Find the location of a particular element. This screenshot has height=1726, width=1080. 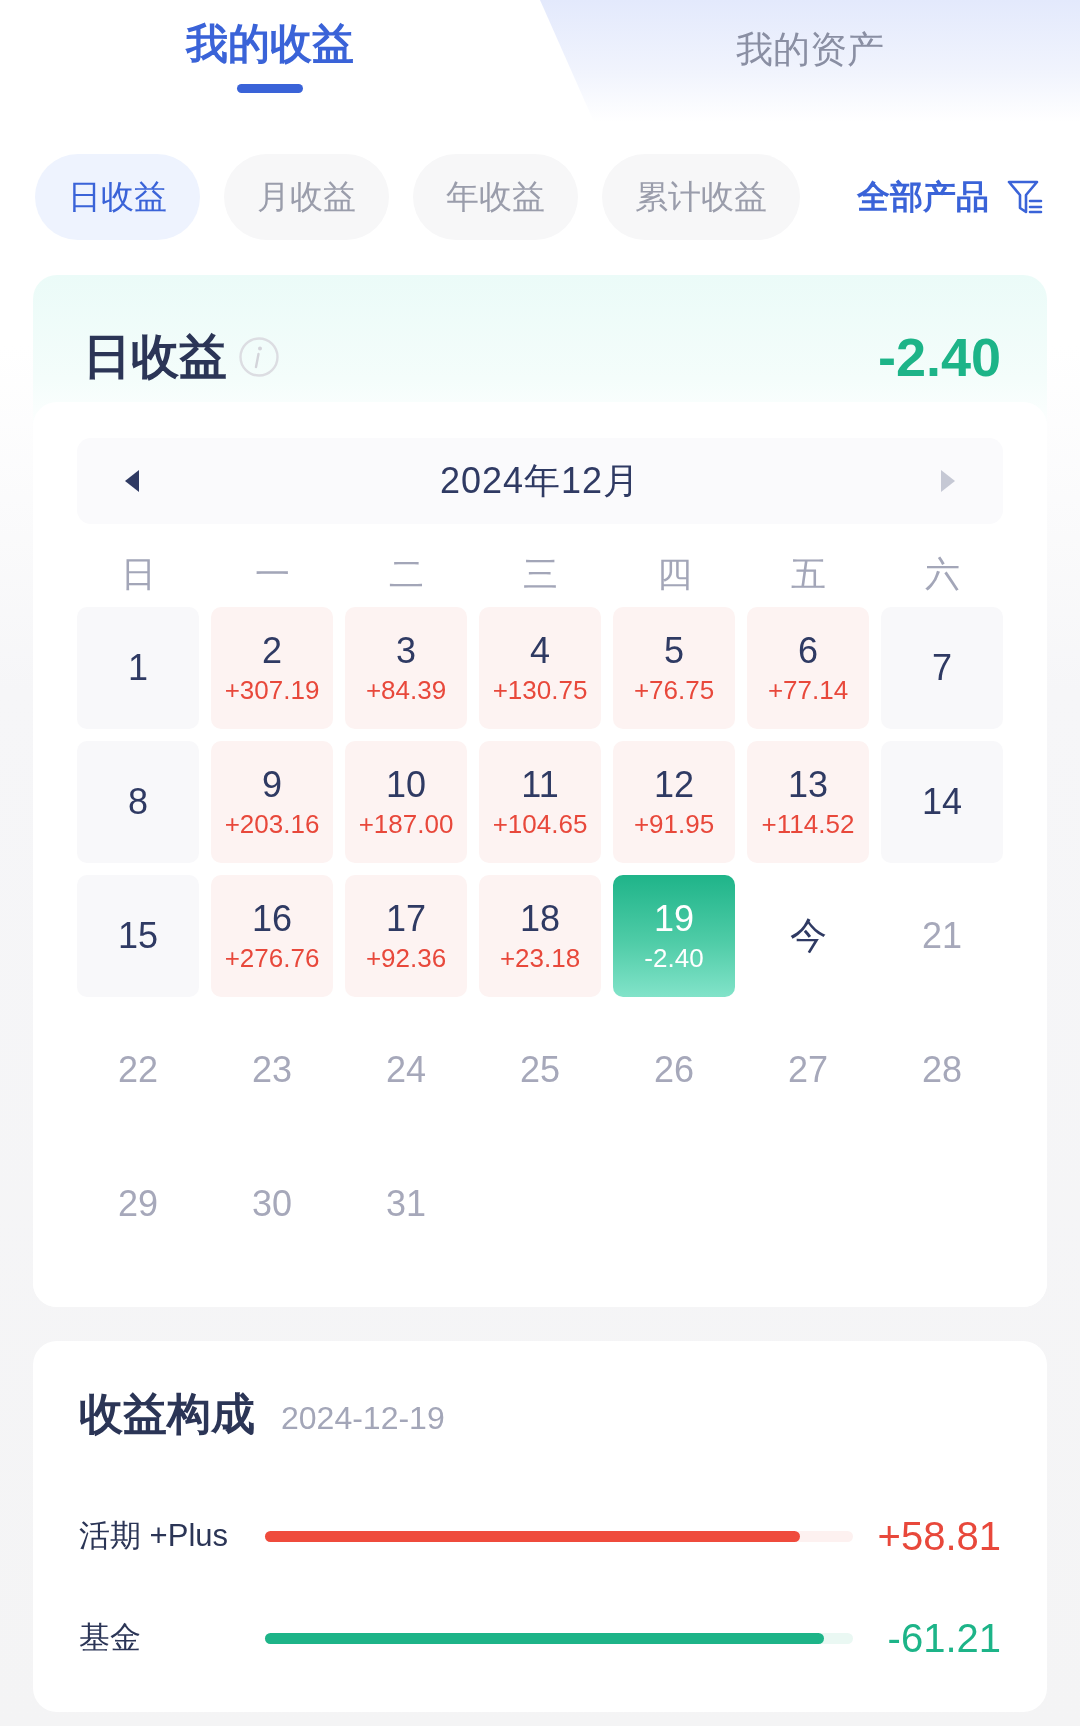

earnings-value: -2.40 is located at coordinates (939, 357).